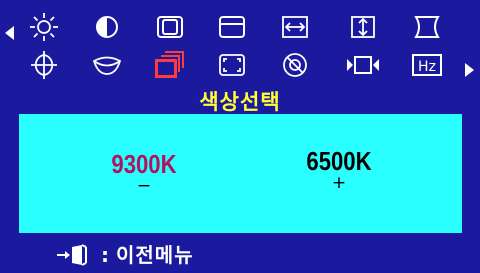 This screenshot has height=273, width=480. Describe the element at coordinates (363, 27) in the screenshot. I see `v-size-icon` at that location.